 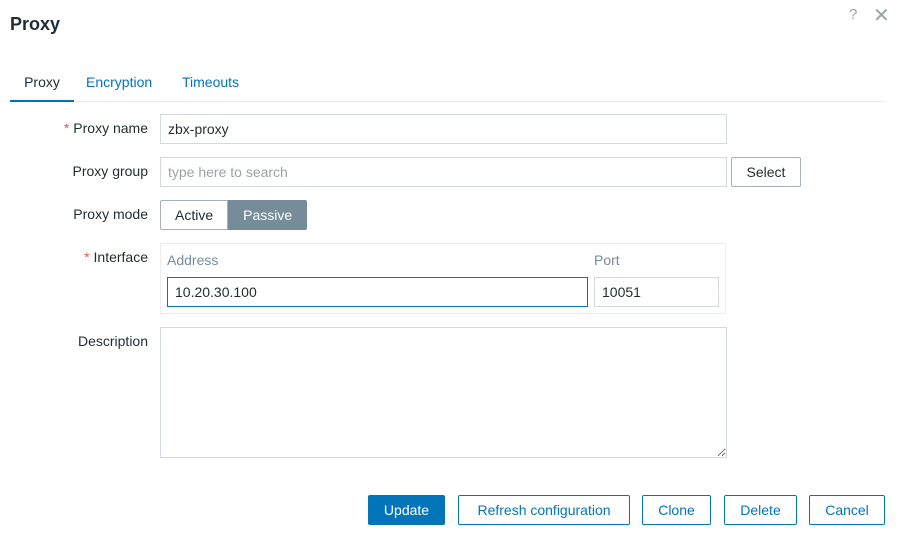 What do you see at coordinates (853, 14) in the screenshot?
I see `help-icon: ?` at bounding box center [853, 14].